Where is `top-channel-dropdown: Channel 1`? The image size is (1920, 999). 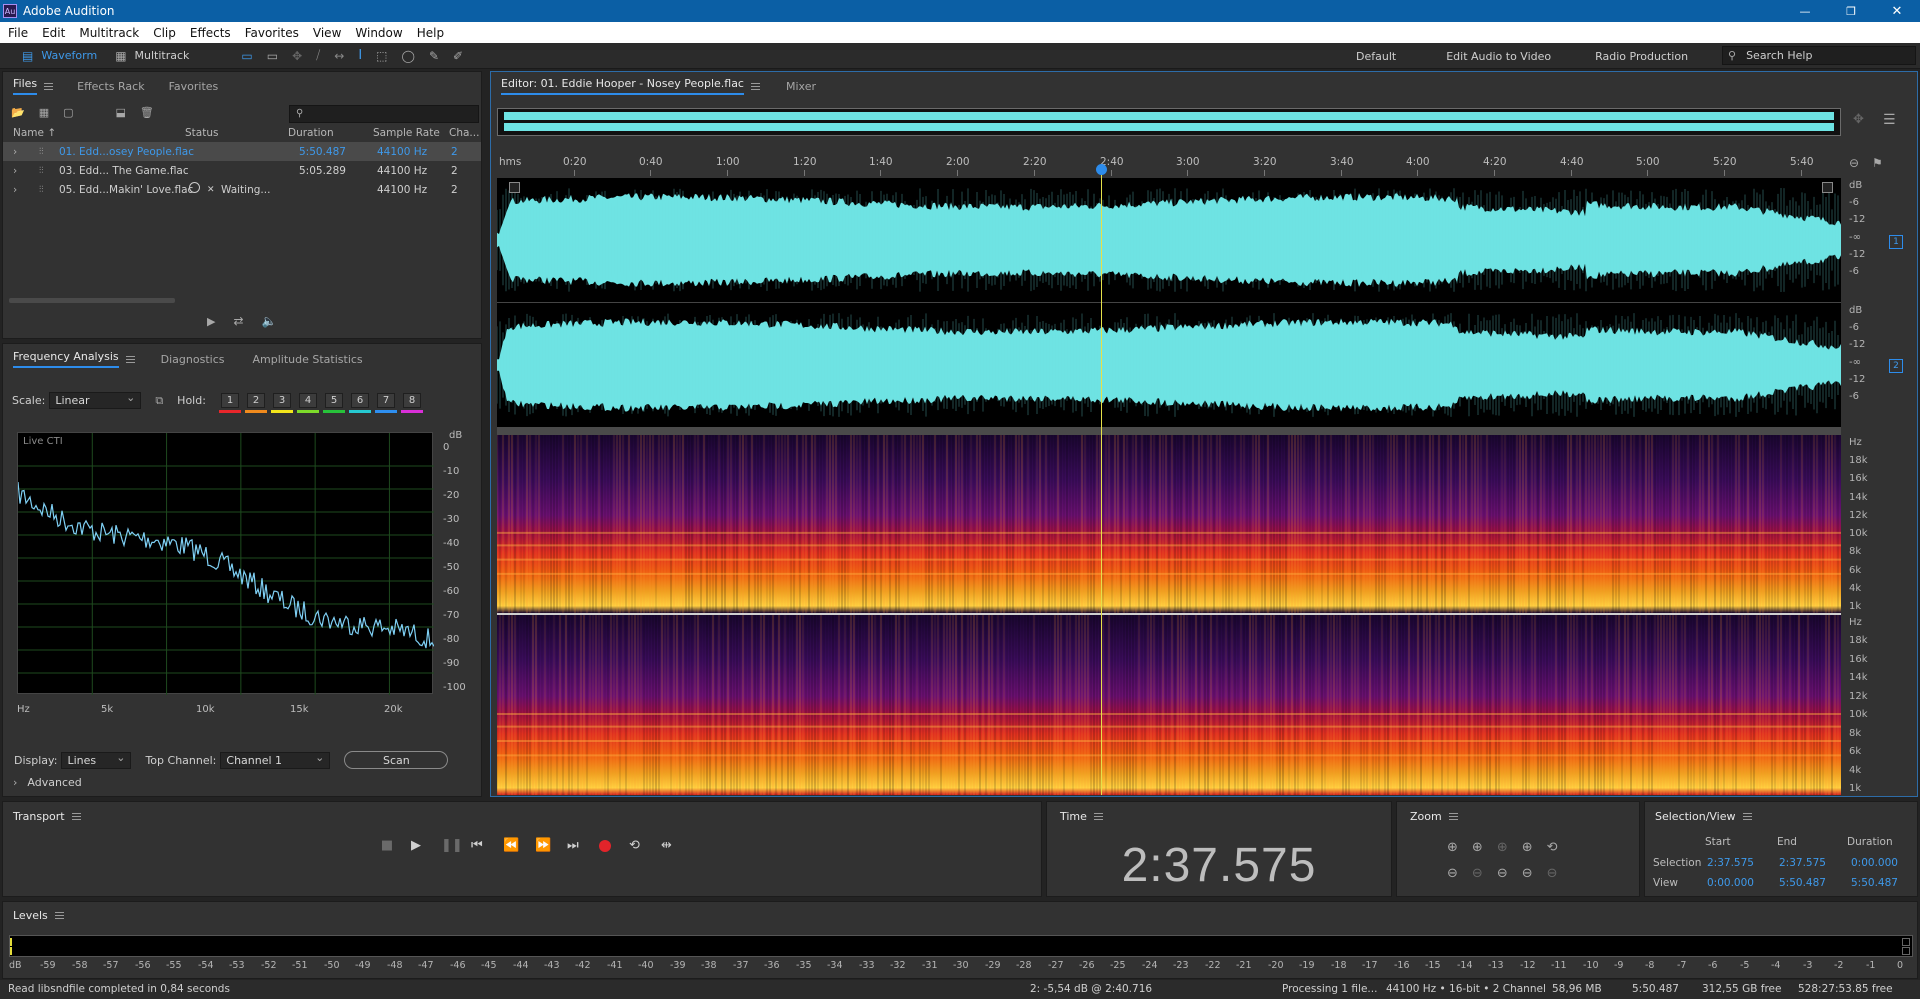 top-channel-dropdown: Channel 1 is located at coordinates (275, 760).